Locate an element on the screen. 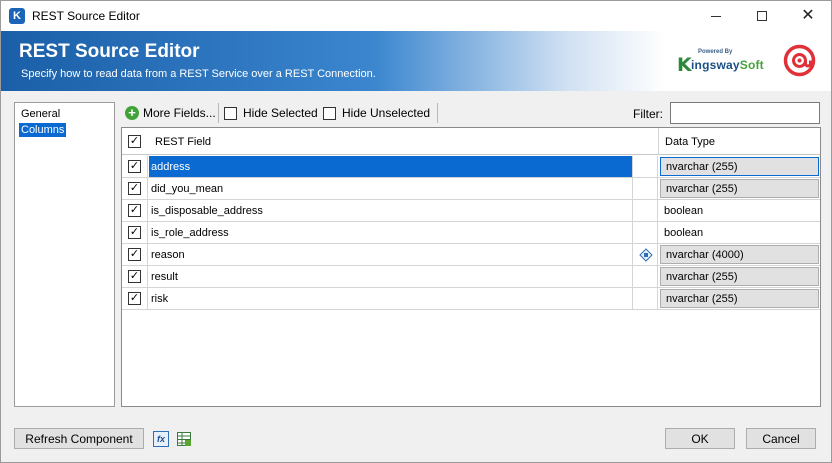  logo-name-main: ingsway is located at coordinates (715, 65).